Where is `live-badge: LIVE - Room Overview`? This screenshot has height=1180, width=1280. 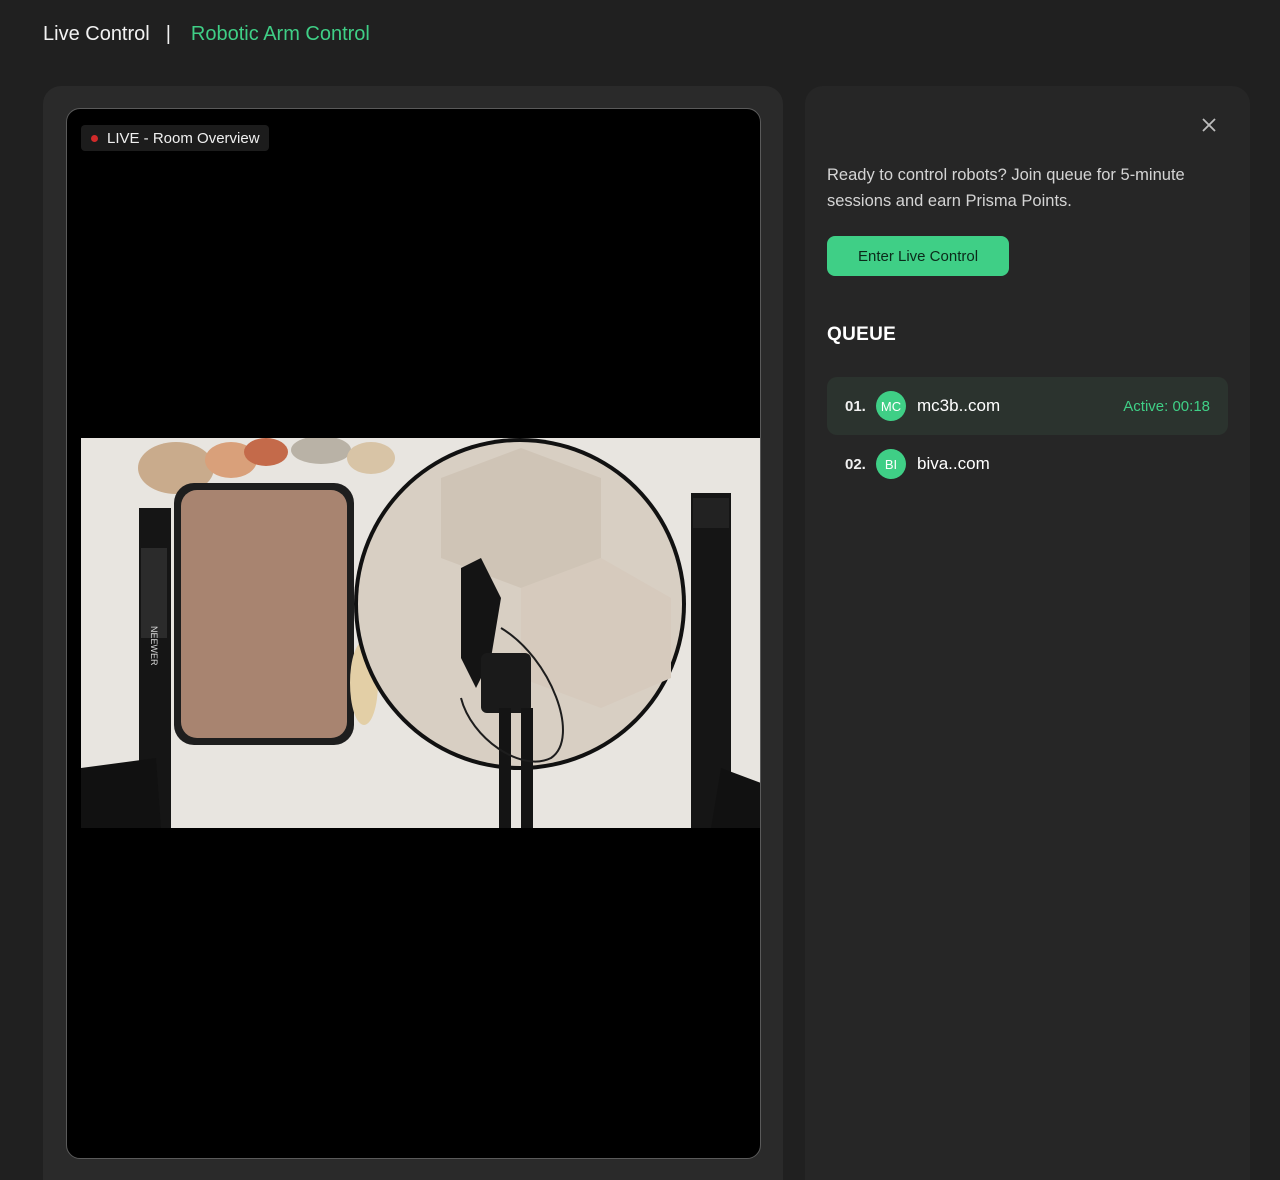 live-badge: LIVE - Room Overview is located at coordinates (175, 138).